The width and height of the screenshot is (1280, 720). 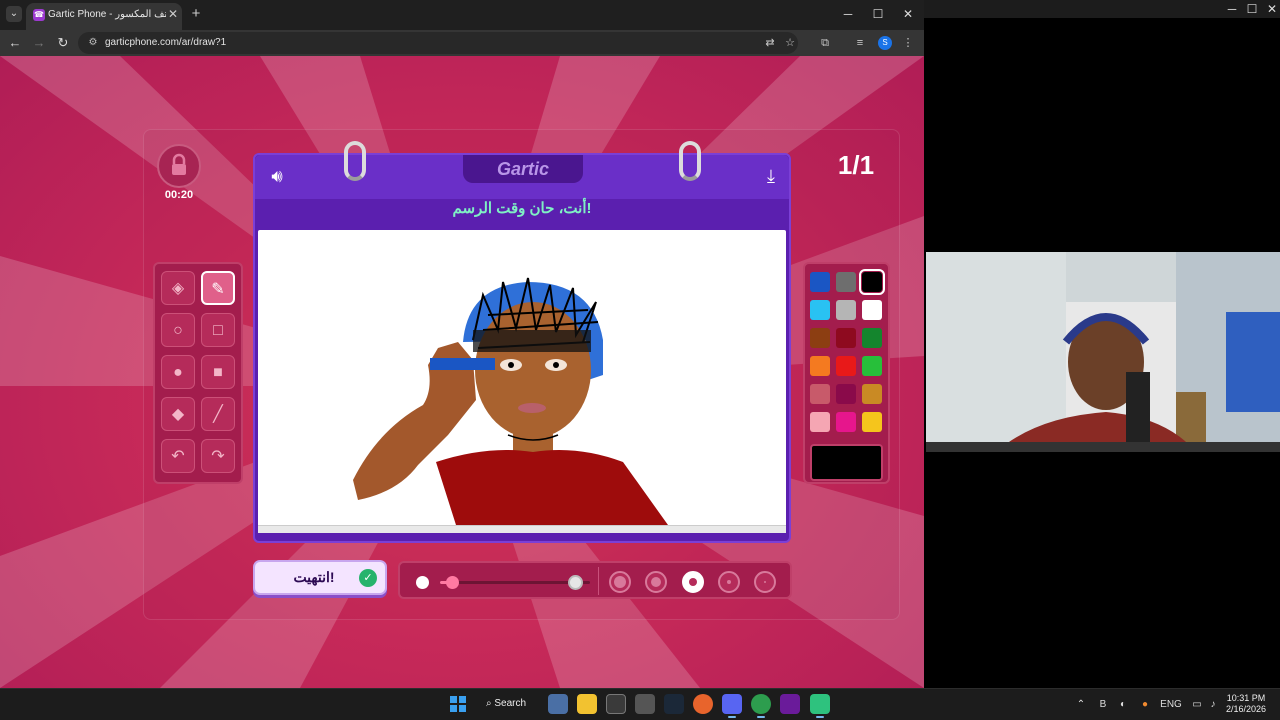 What do you see at coordinates (674, 704) in the screenshot?
I see `steam-icon` at bounding box center [674, 704].